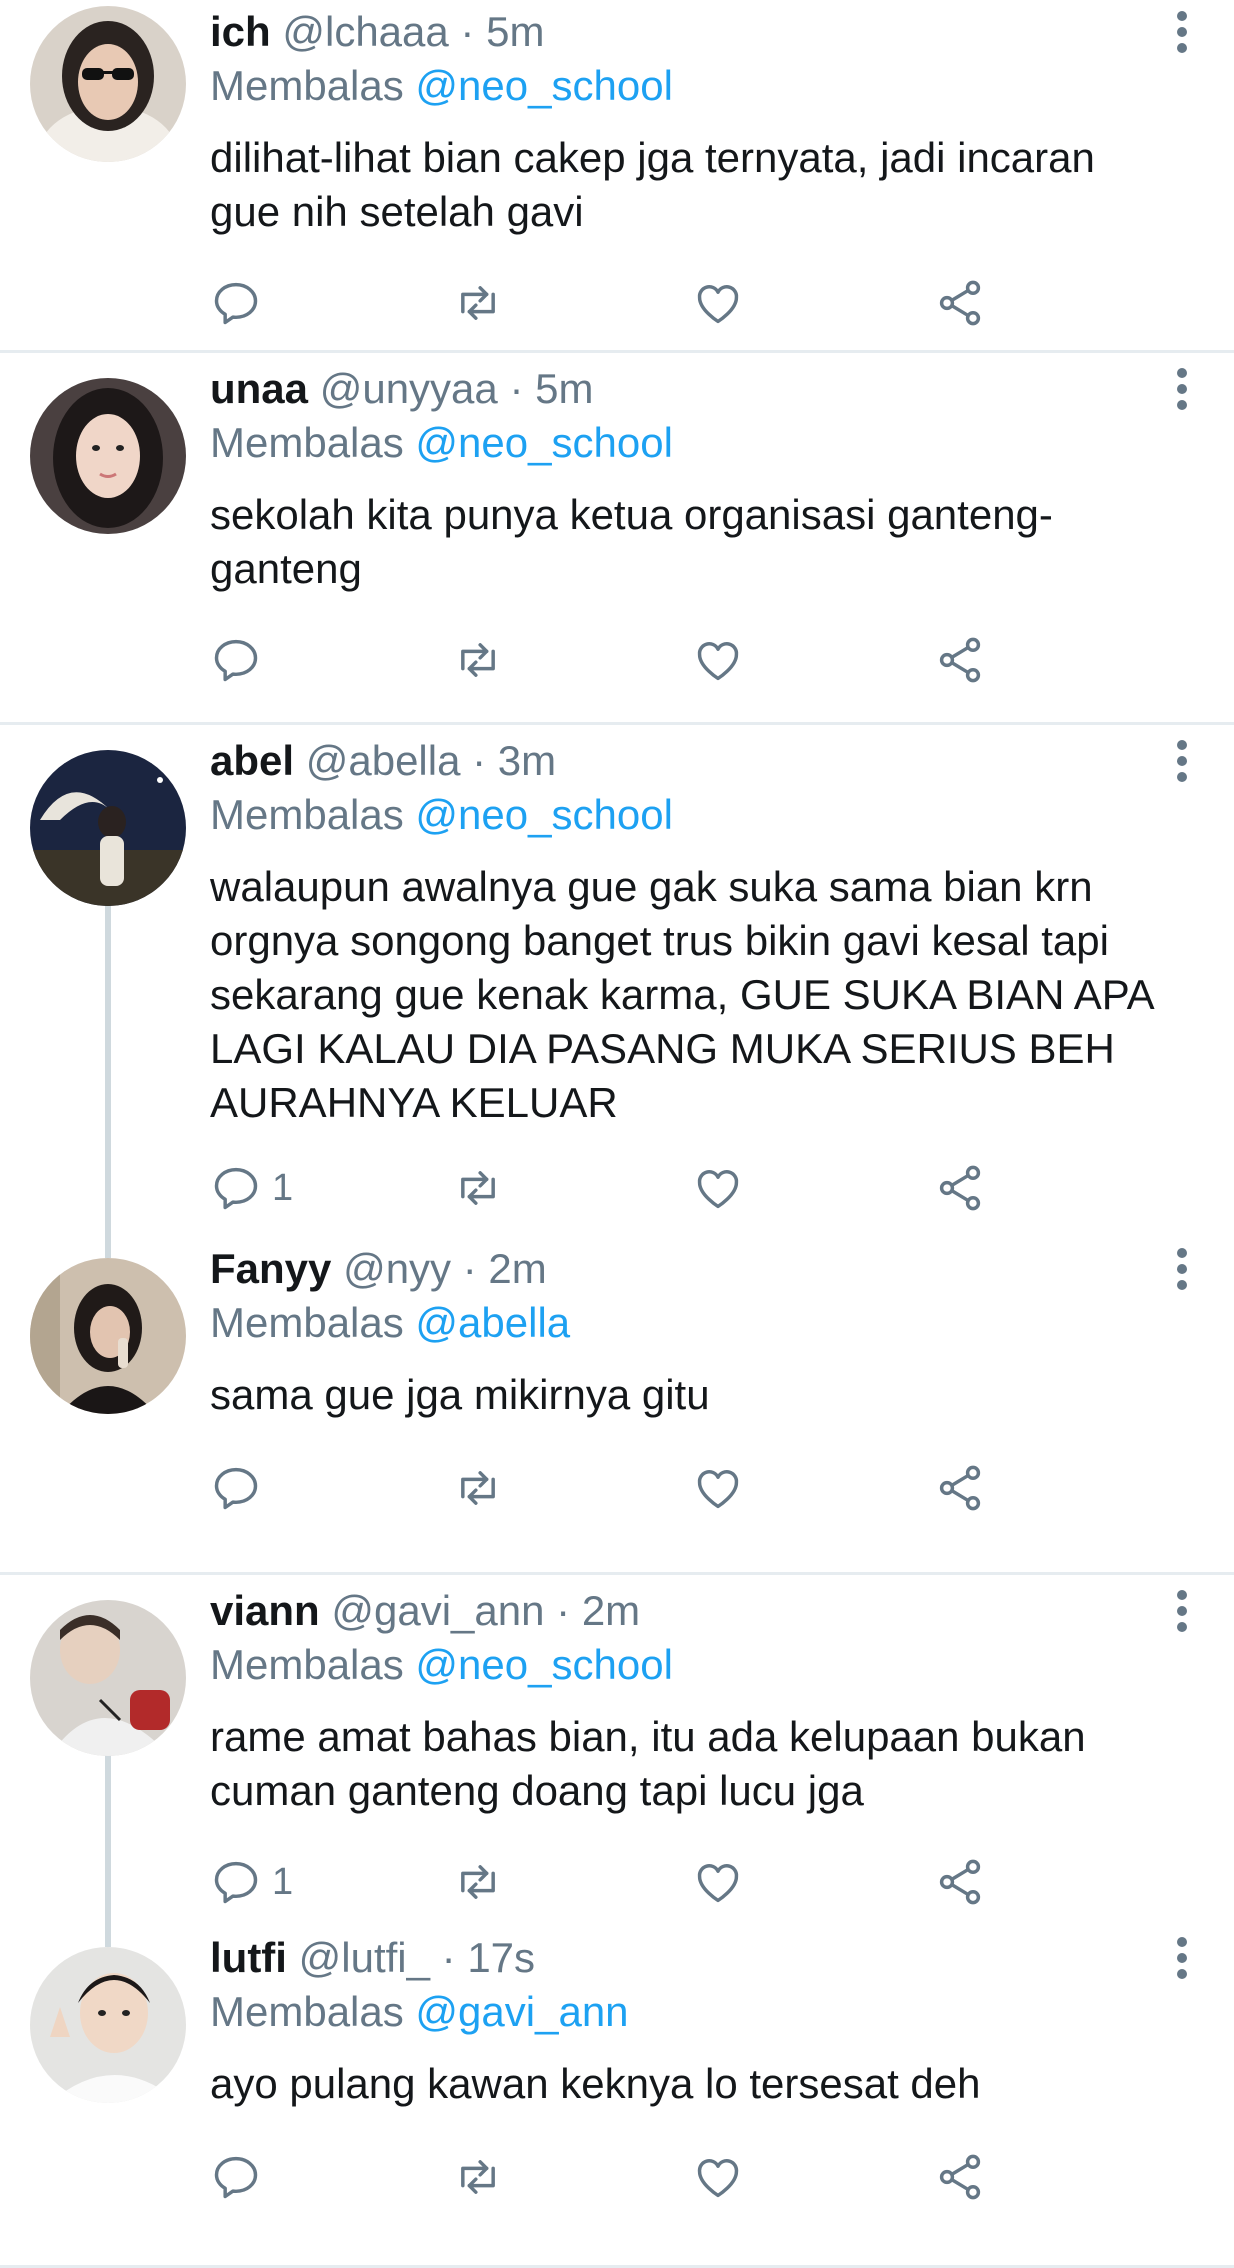 This screenshot has height=2268, width=1234. What do you see at coordinates (265, 1610) in the screenshot?
I see `display-name: viann` at bounding box center [265, 1610].